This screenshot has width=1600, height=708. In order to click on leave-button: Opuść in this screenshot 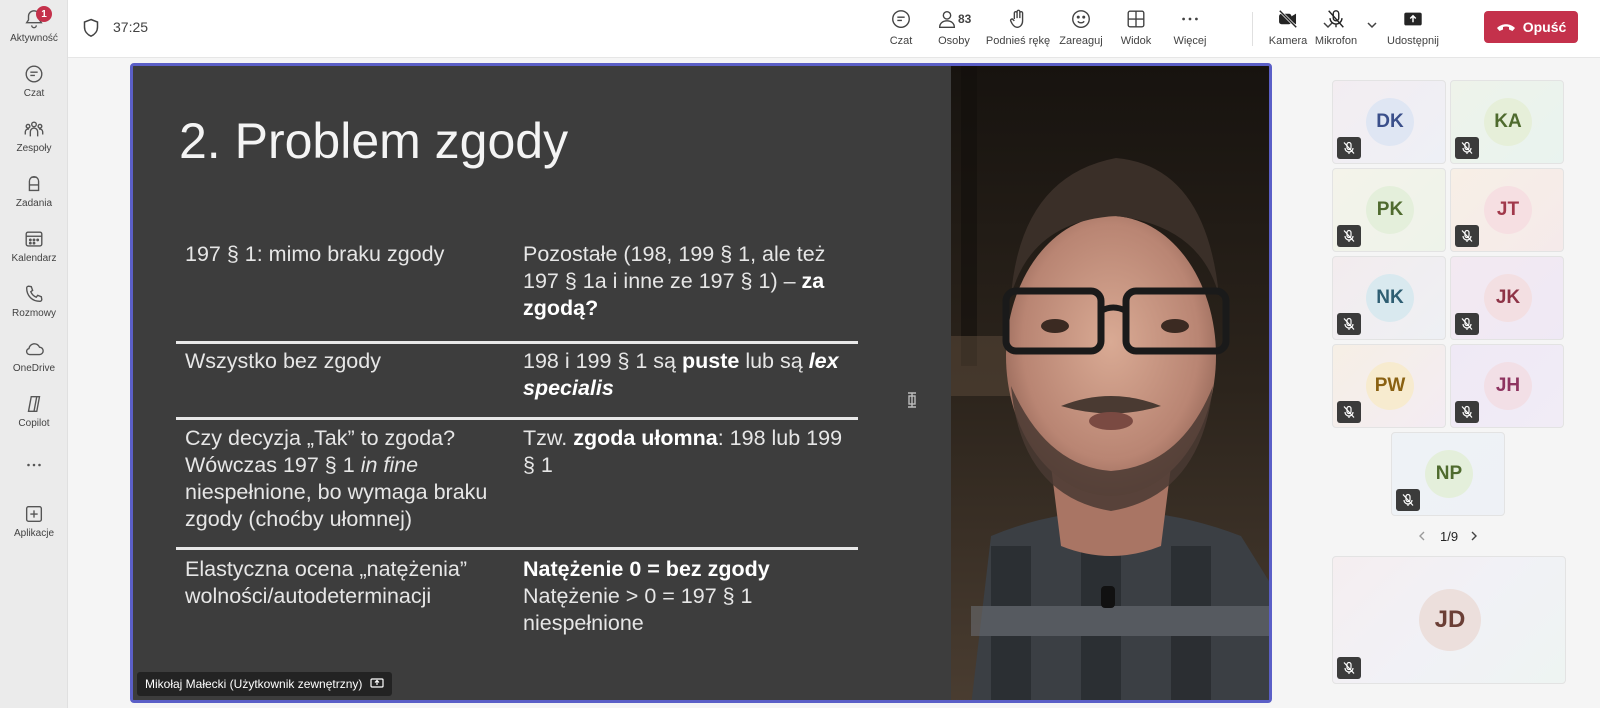, I will do `click(1531, 27)`.